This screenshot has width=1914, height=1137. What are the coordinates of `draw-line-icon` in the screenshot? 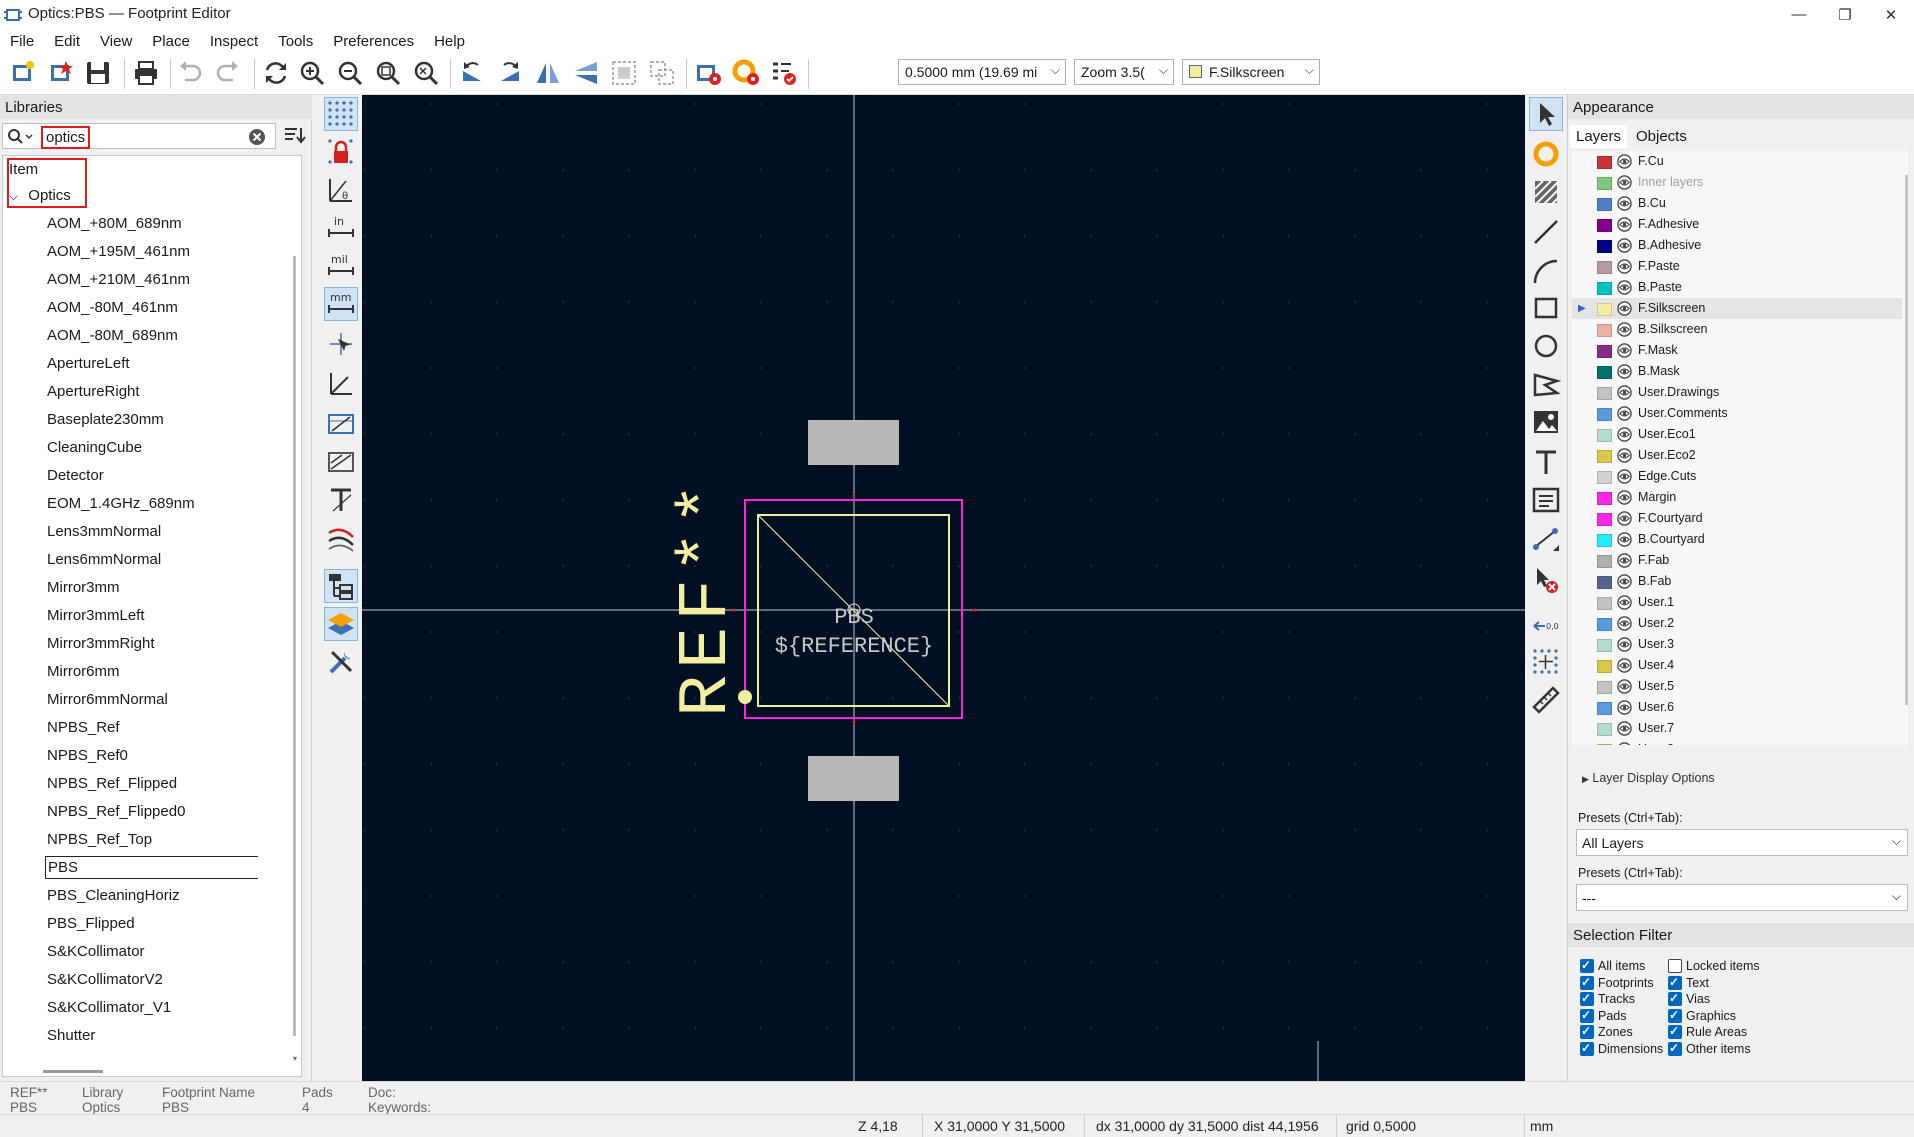 It's located at (1546, 232).